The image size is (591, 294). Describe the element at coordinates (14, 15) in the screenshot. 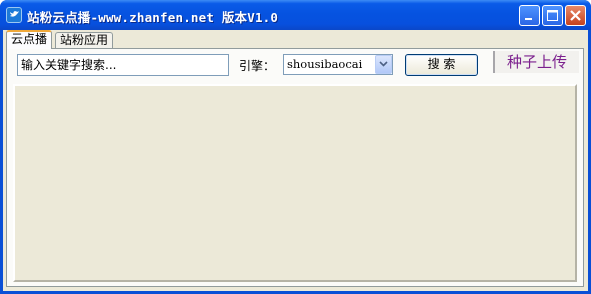

I see `app-icon` at that location.